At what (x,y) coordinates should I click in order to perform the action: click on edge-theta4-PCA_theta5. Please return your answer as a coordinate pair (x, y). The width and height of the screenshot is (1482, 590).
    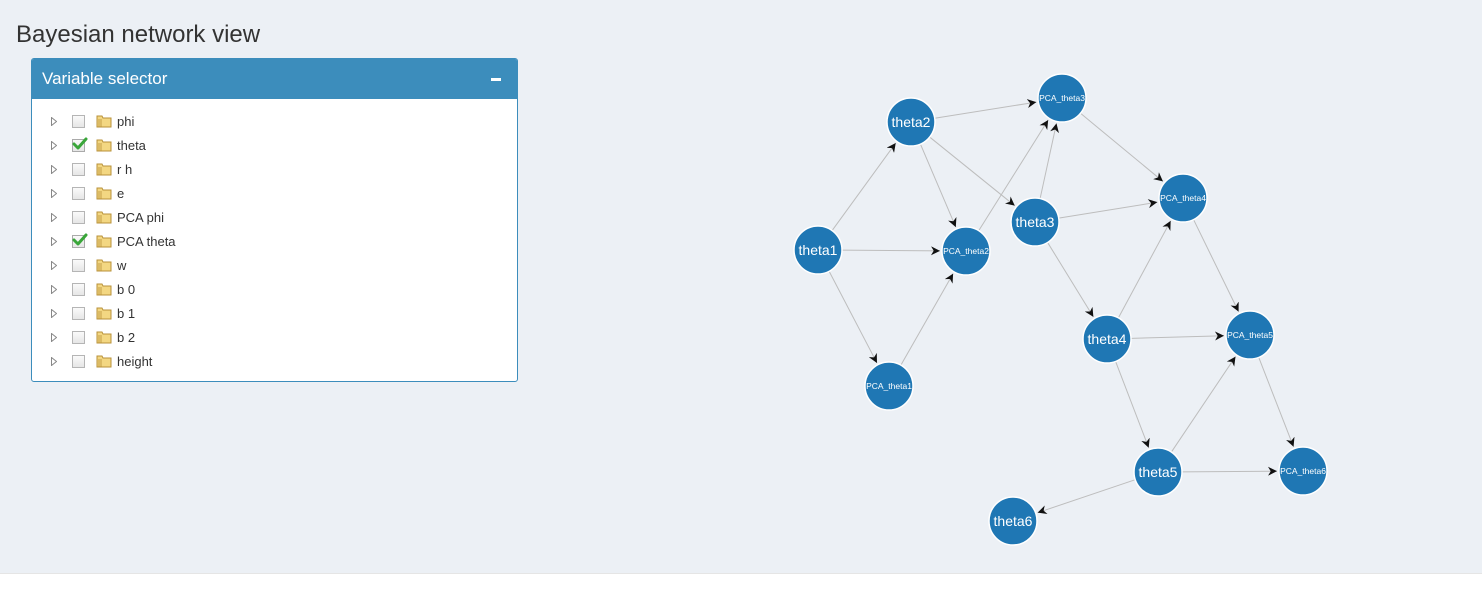
    Looking at the image, I should click on (1177, 336).